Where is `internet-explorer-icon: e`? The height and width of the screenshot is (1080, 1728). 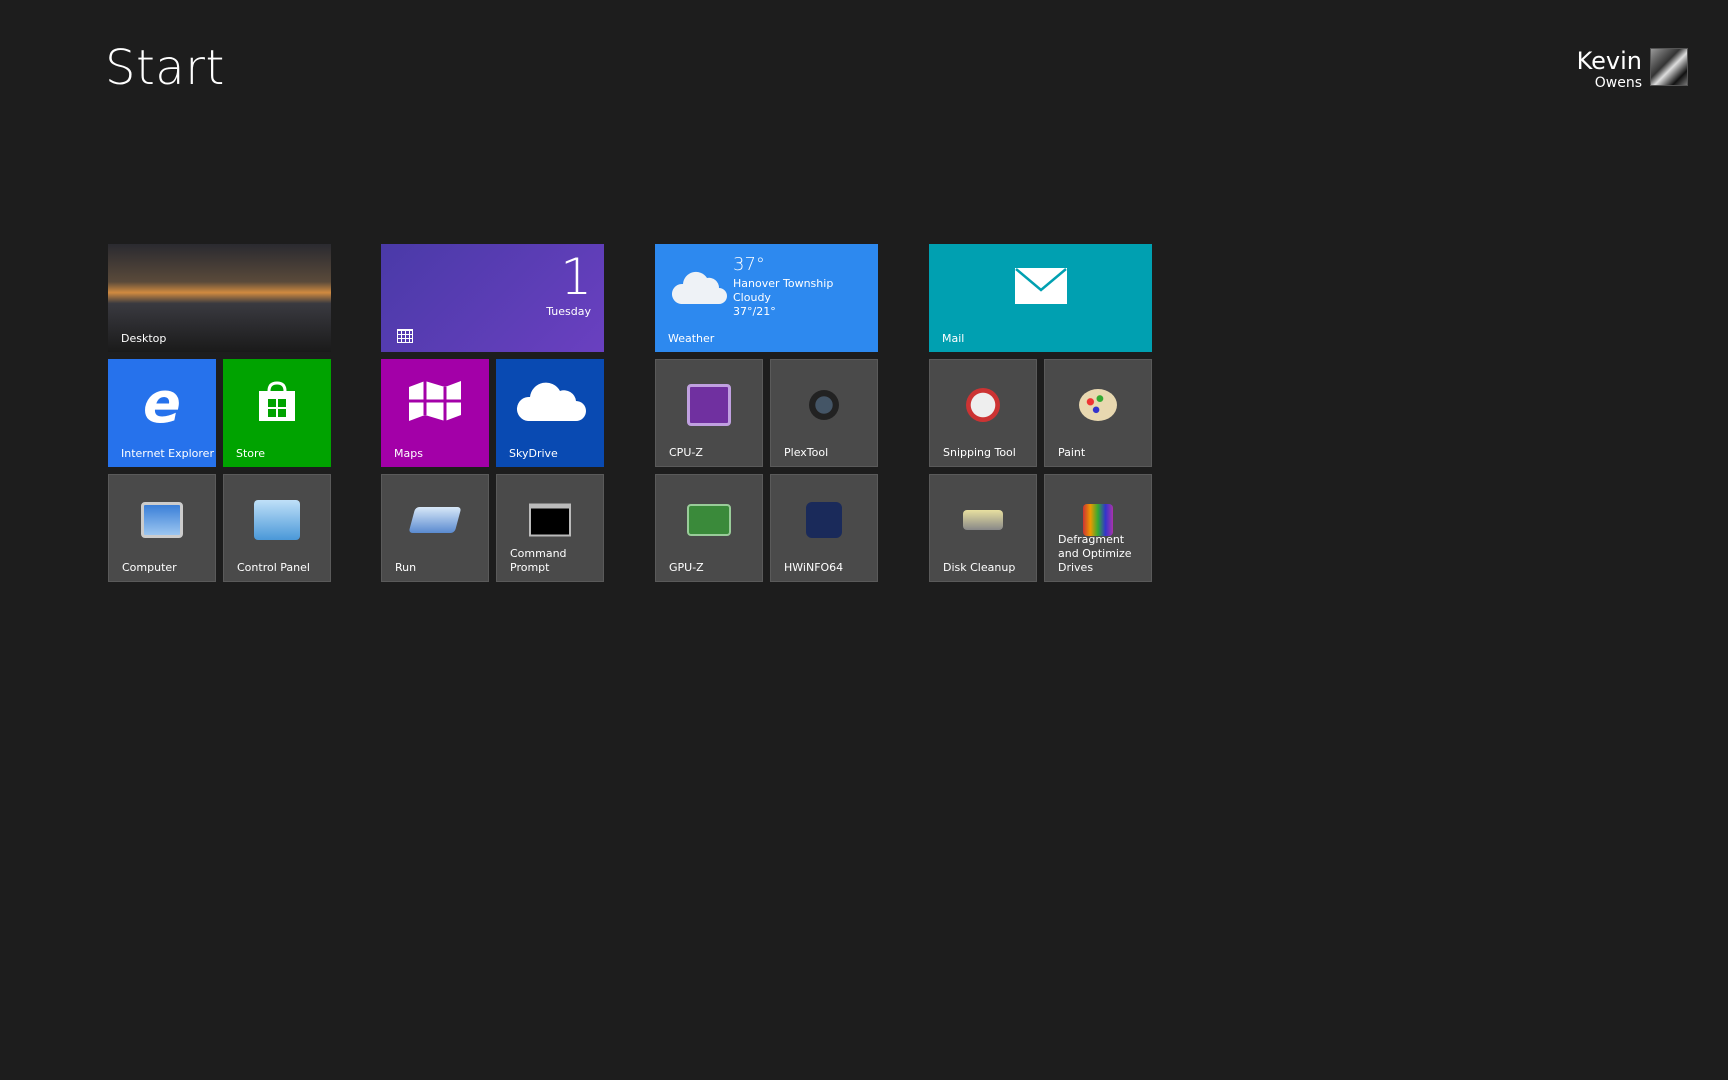 internet-explorer-icon: e is located at coordinates (162, 404).